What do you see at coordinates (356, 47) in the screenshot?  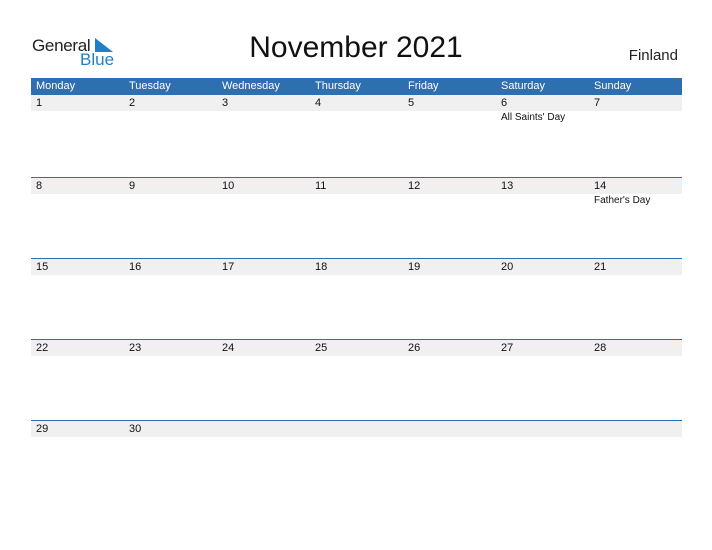 I see `page-title: November 2021` at bounding box center [356, 47].